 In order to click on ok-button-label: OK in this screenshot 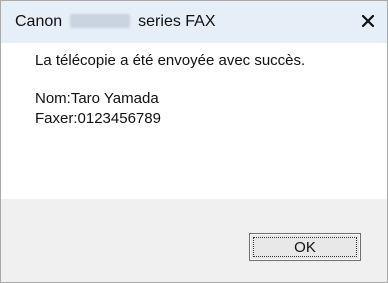, I will do `click(305, 247)`.